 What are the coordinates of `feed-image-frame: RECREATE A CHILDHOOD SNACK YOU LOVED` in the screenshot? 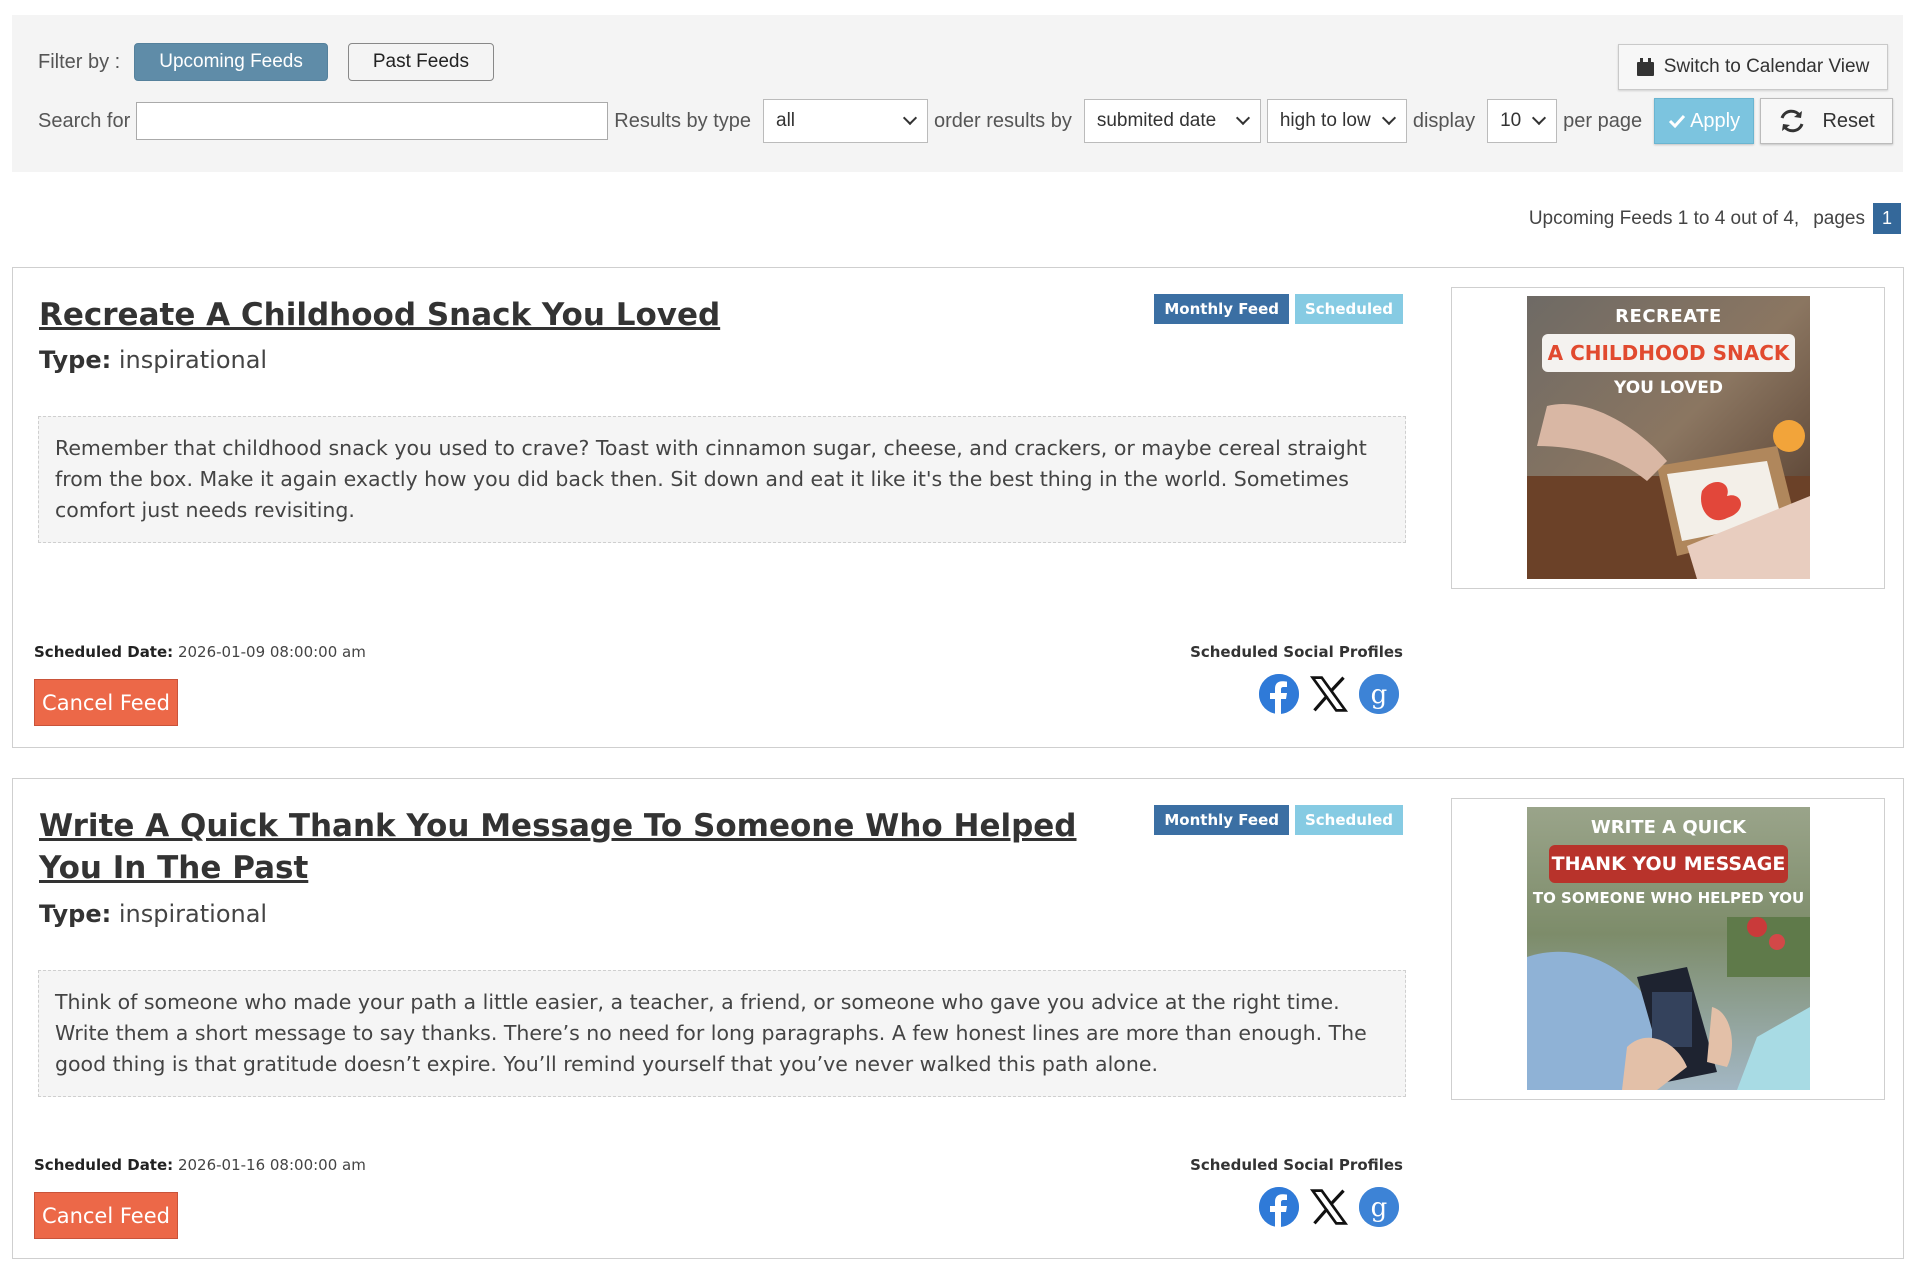 It's located at (1668, 438).